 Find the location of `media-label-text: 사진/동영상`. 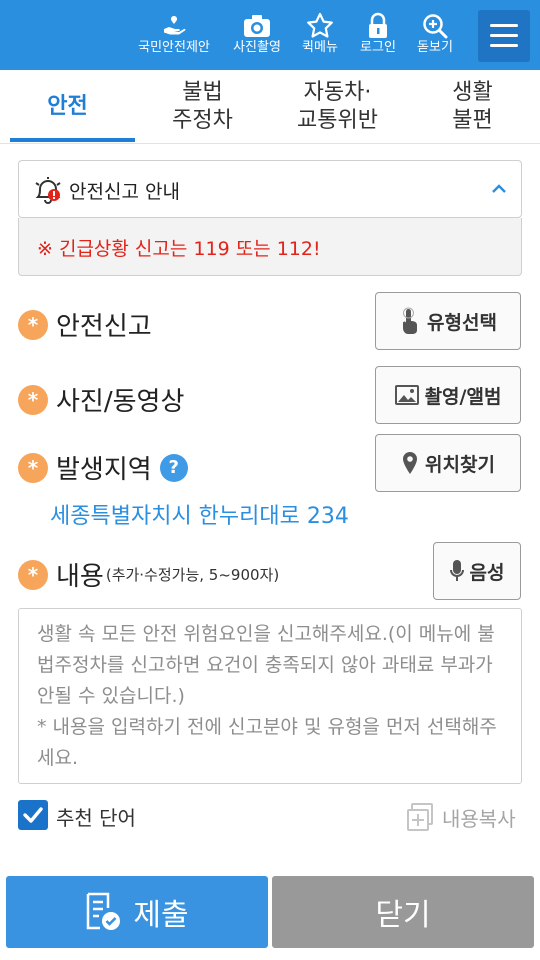

media-label-text: 사진/동영상 is located at coordinates (120, 402).